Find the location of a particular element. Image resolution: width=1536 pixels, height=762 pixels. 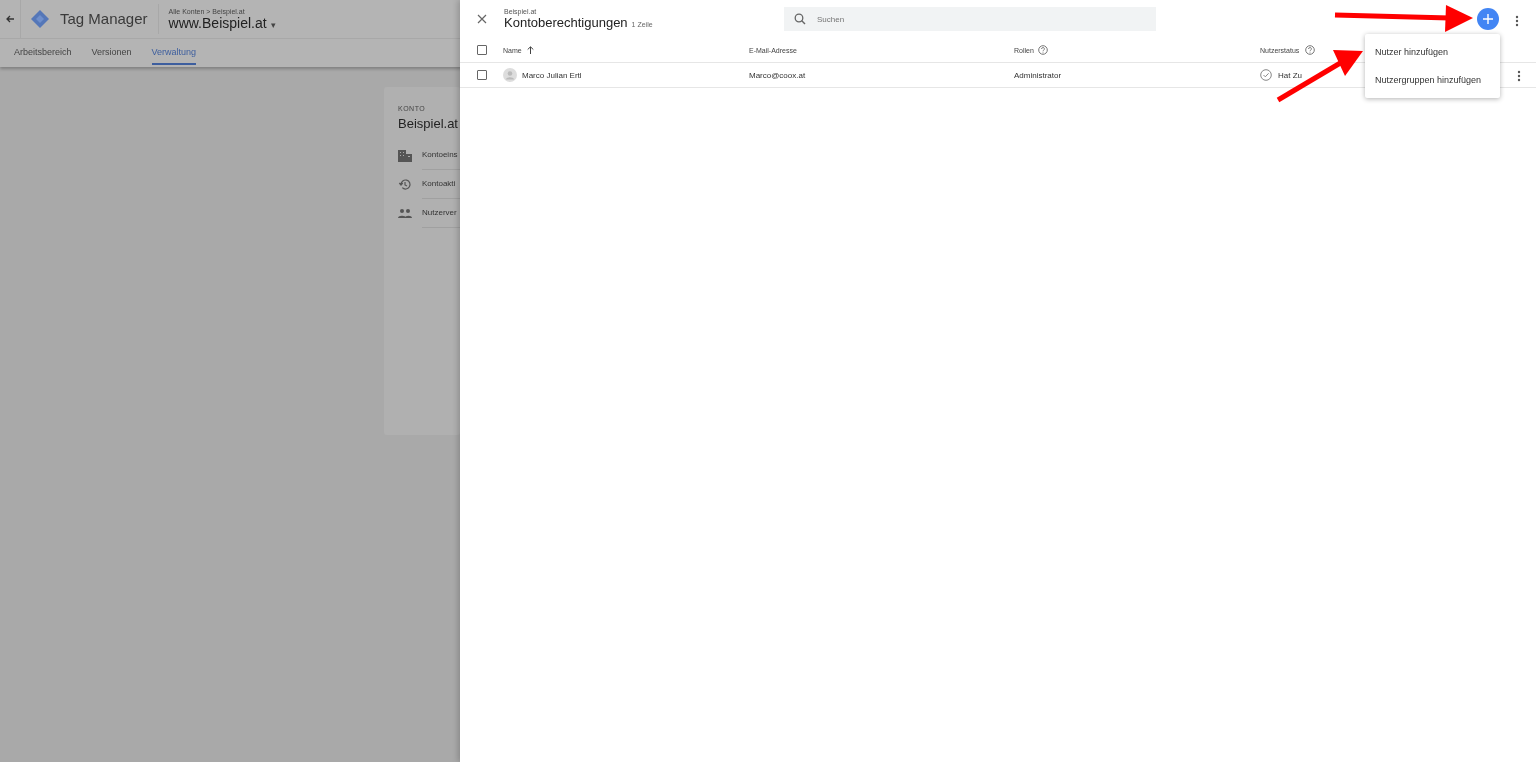

sort-arrow-icon is located at coordinates (530, 50).